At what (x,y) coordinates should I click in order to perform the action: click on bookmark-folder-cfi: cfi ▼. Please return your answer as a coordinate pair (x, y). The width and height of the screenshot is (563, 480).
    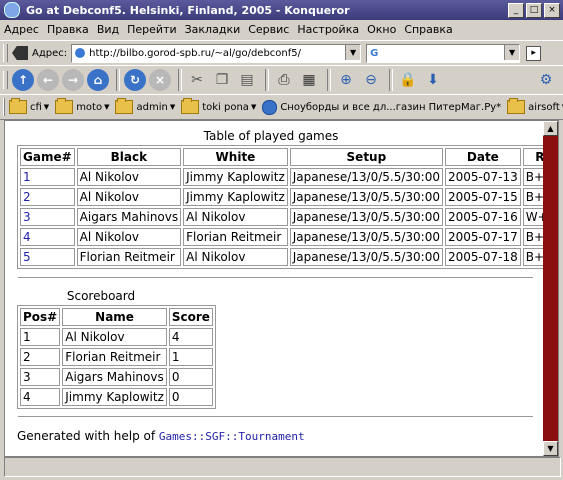
    Looking at the image, I should click on (29, 106).